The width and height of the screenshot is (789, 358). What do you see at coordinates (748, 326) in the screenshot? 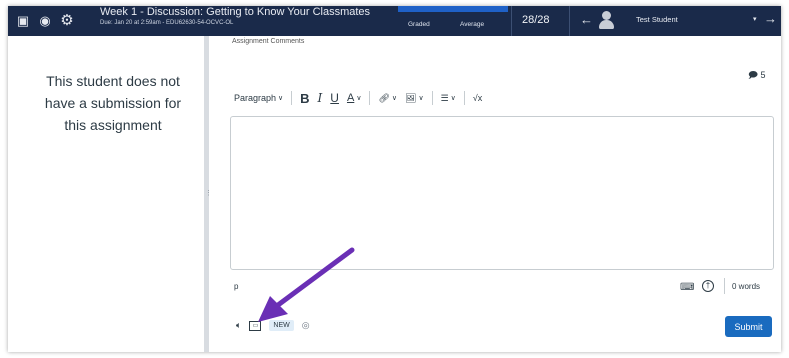
I see `submit-button: Submit` at bounding box center [748, 326].